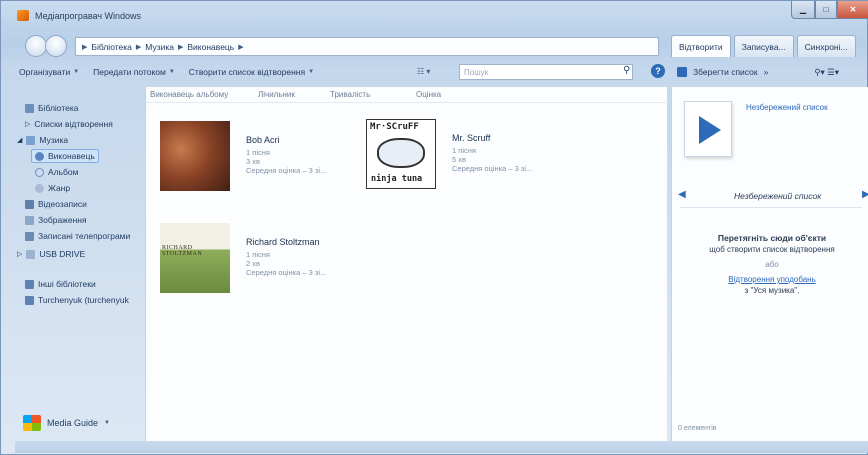 The height and width of the screenshot is (455, 868). I want to click on column-header-rating: Оцінка, so click(452, 94).